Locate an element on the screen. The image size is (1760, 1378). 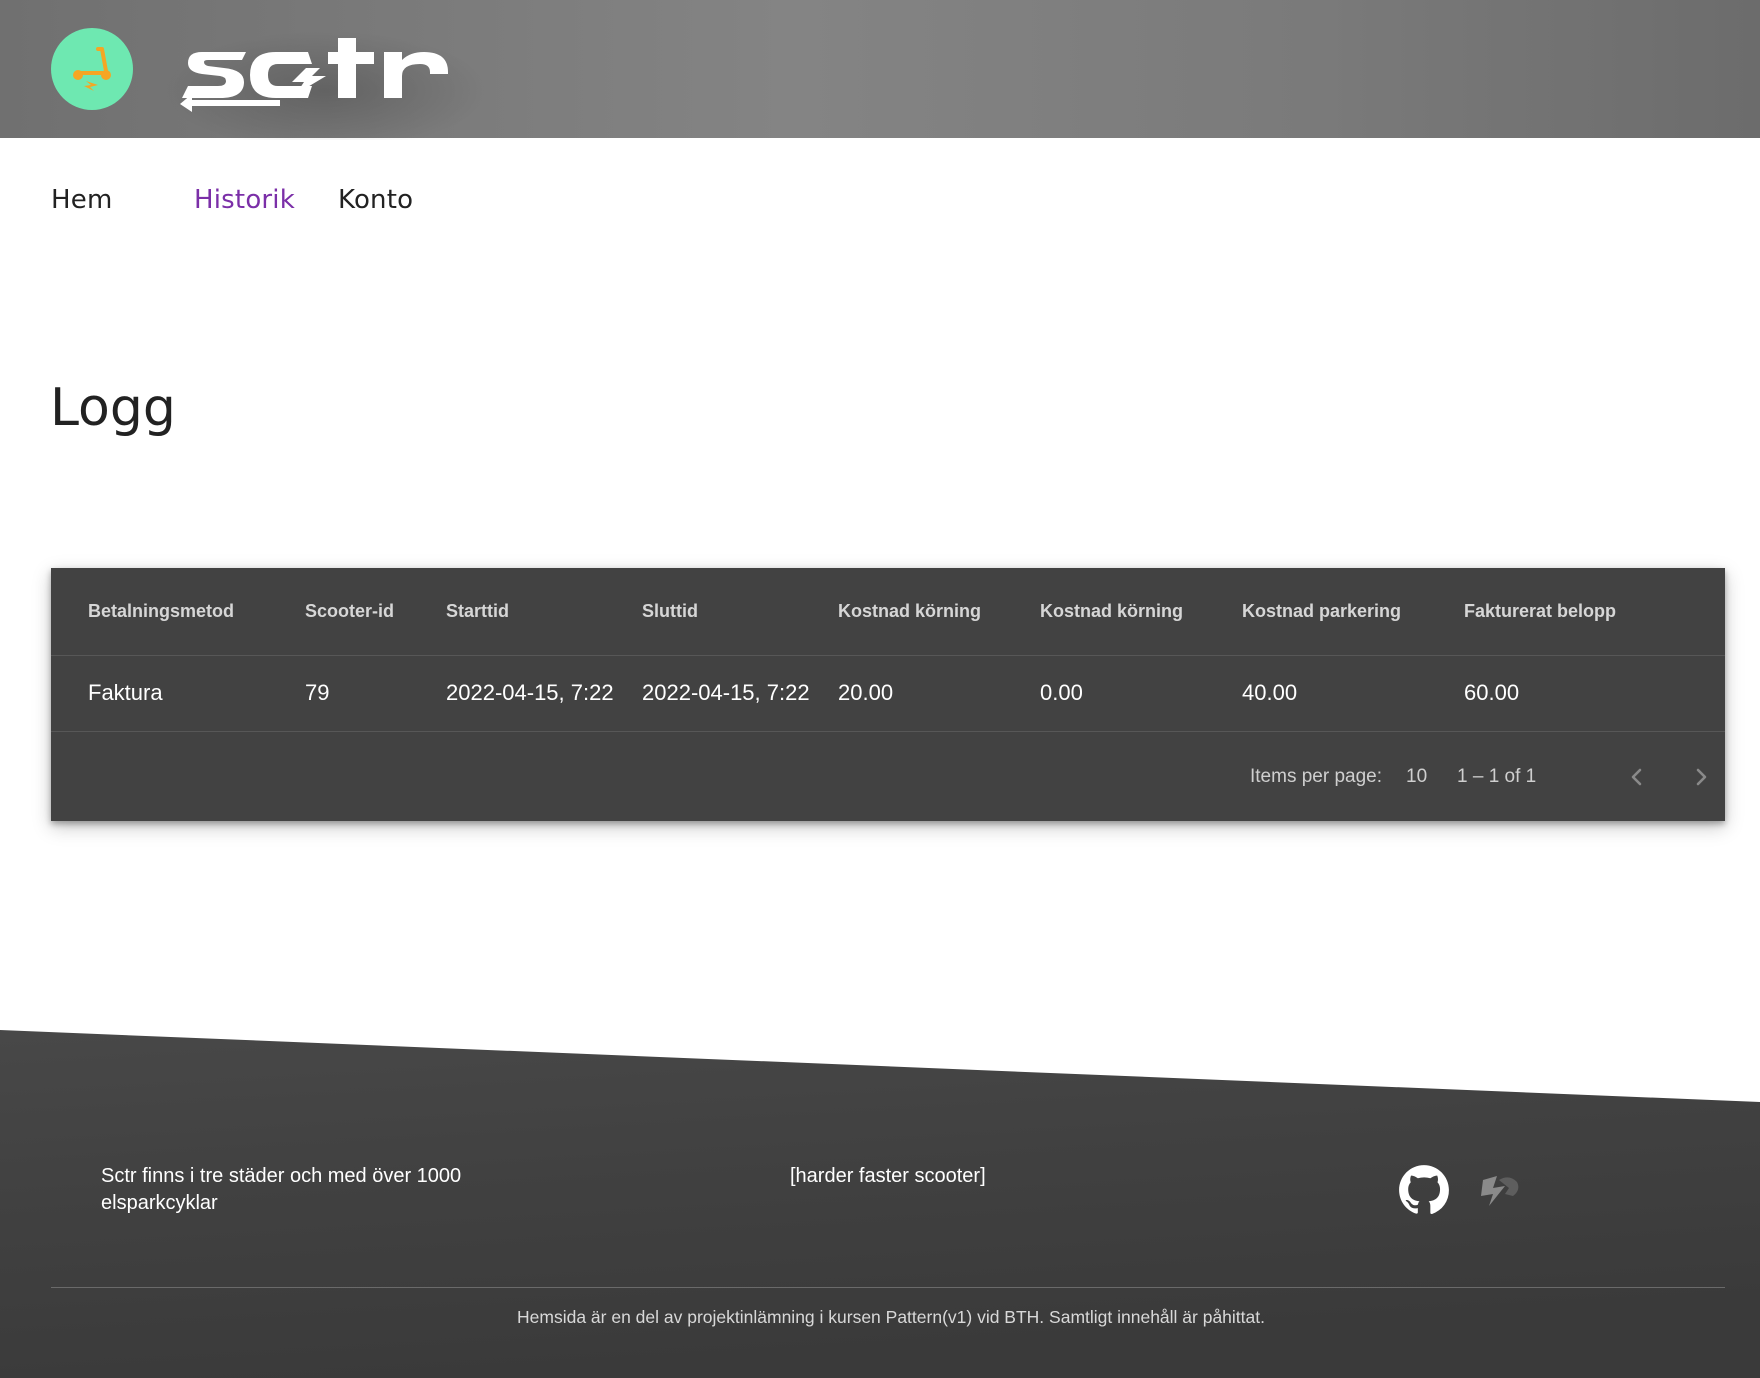
logo-badge is located at coordinates (92, 69).